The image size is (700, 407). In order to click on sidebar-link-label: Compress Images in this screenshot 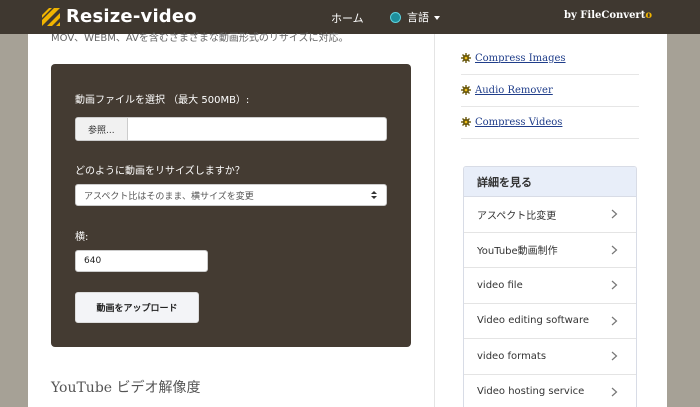, I will do `click(520, 58)`.